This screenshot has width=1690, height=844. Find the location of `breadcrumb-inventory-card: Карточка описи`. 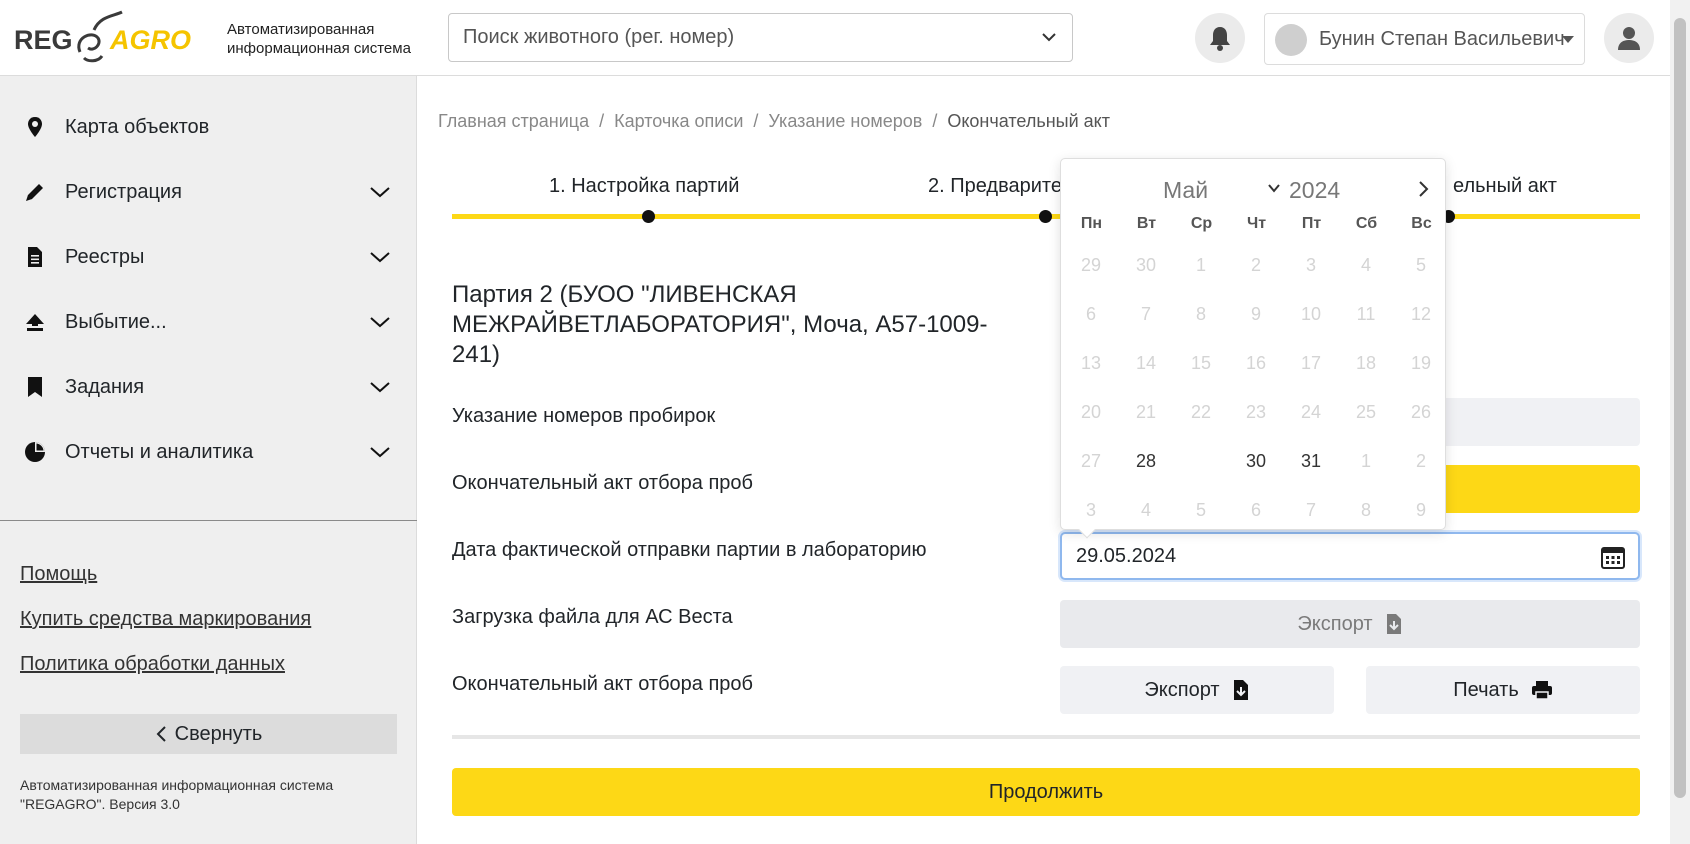

breadcrumb-inventory-card: Карточка описи is located at coordinates (678, 121).